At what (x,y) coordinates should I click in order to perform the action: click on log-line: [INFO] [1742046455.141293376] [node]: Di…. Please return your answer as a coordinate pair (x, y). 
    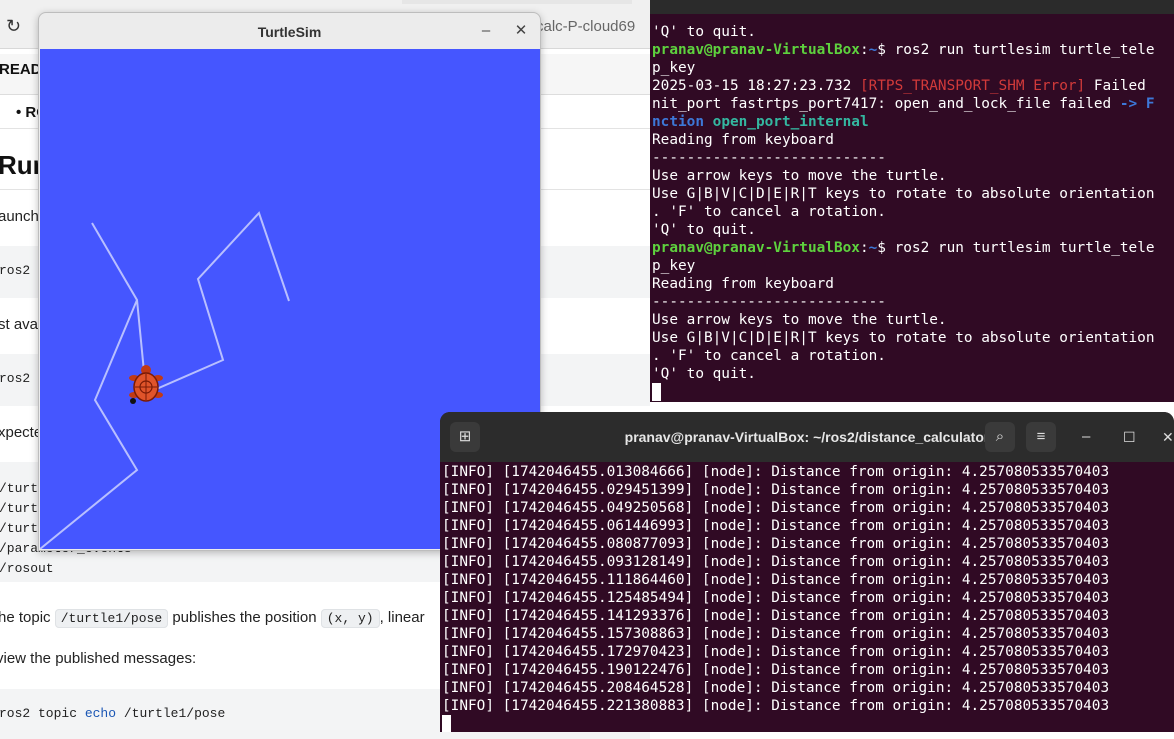
    Looking at the image, I should click on (776, 616).